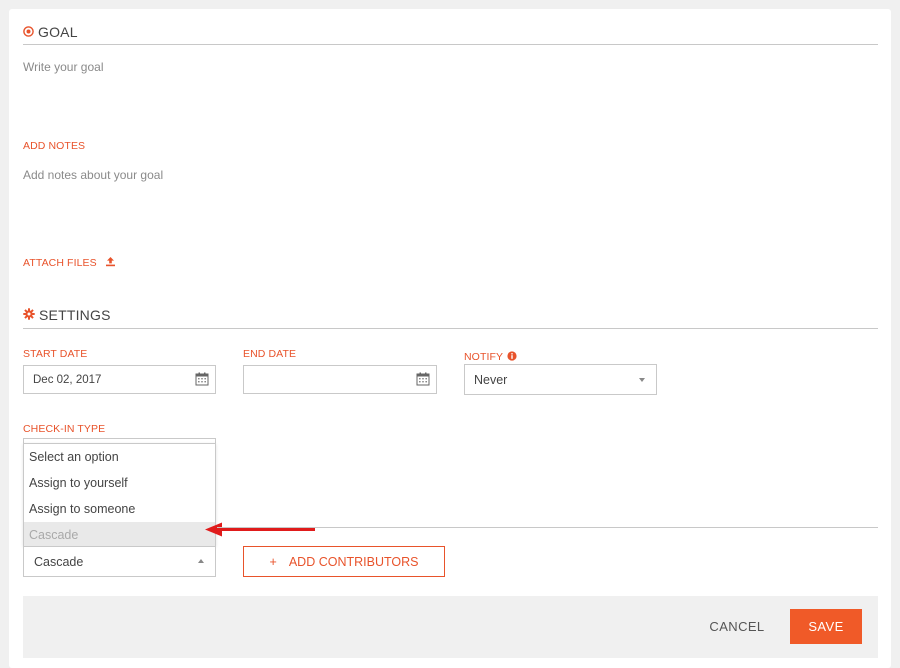  Describe the element at coordinates (119, 457) in the screenshot. I see `dropdown-option: Select an option` at that location.